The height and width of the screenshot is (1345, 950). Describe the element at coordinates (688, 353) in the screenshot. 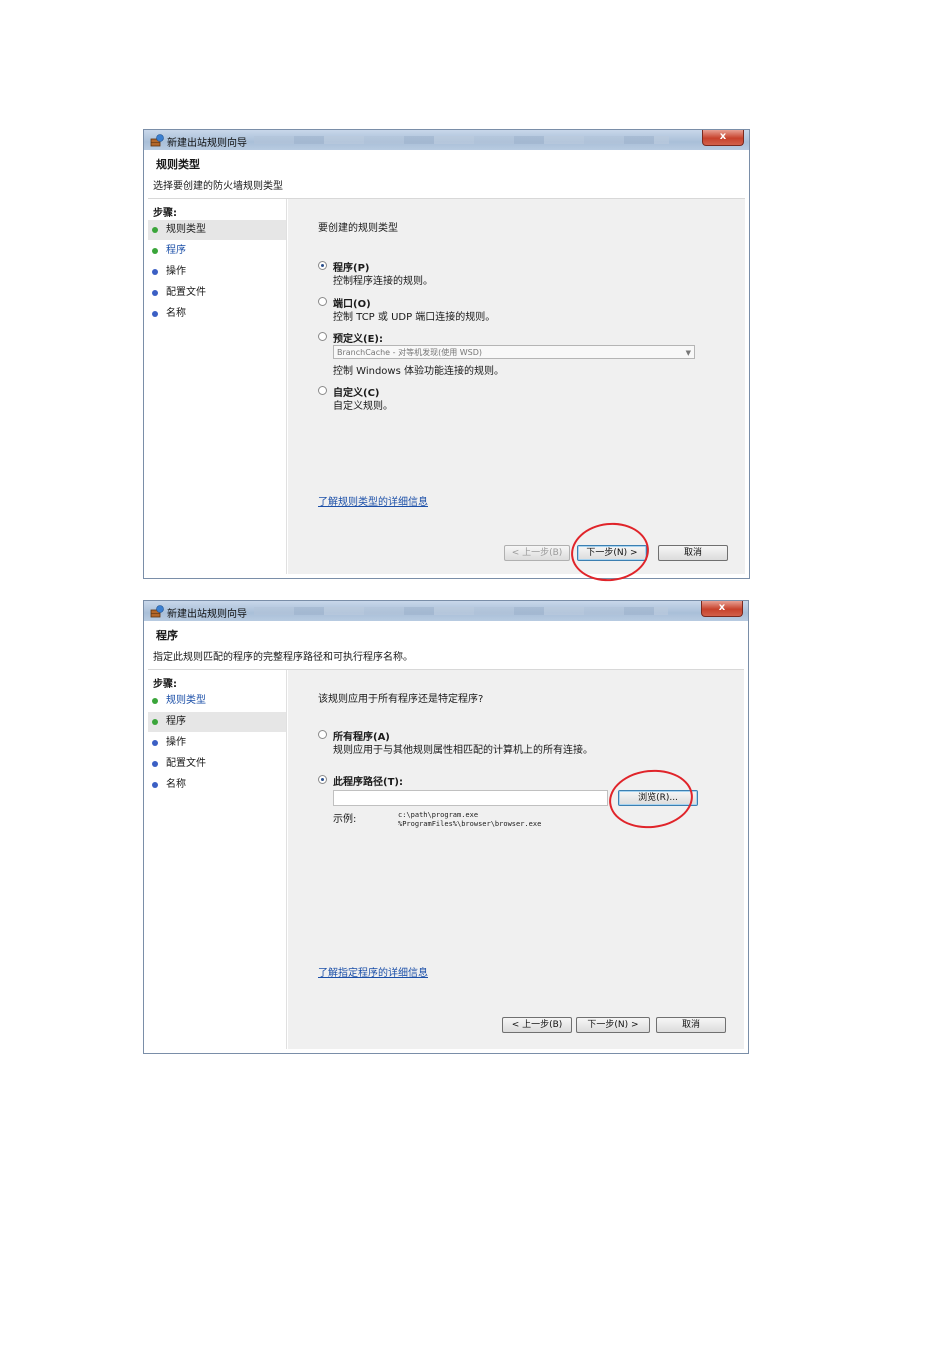

I see `chevron-down-icon: ▼` at that location.